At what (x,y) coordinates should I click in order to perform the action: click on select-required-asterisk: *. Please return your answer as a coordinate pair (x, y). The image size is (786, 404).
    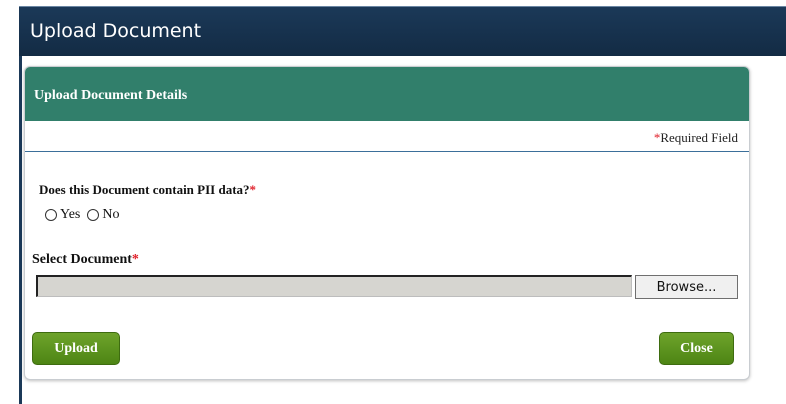
    Looking at the image, I should click on (135, 259).